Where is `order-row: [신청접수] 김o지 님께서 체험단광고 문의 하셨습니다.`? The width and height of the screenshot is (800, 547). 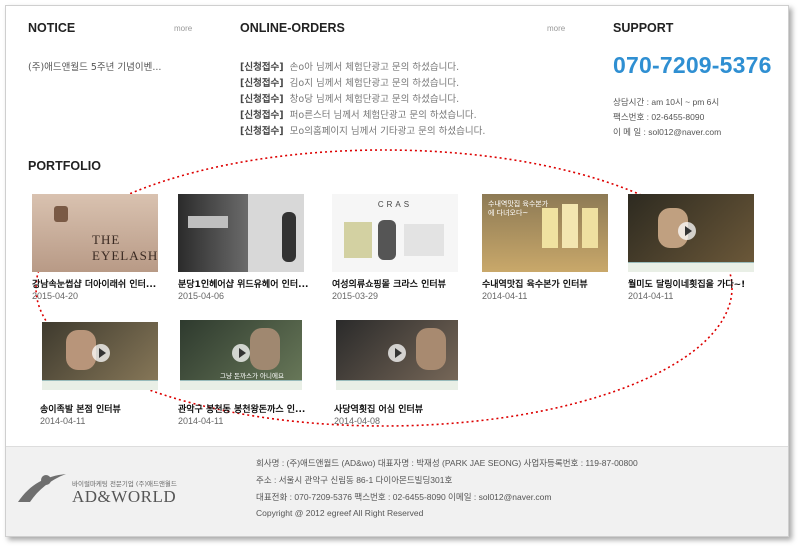 order-row: [신청접수] 김o지 님께서 체험단광고 문의 하셨습니다. is located at coordinates (349, 82).